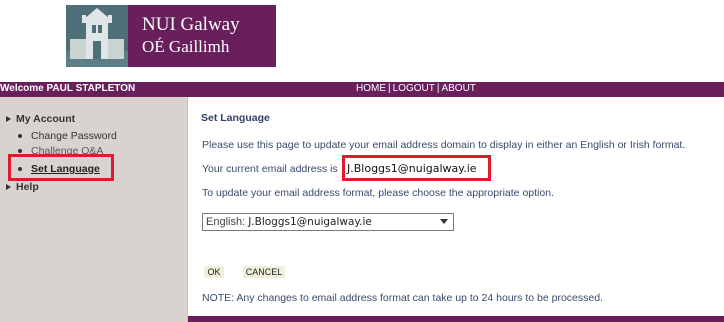 The height and width of the screenshot is (322, 724). I want to click on nav-about-link: ABOUT, so click(458, 88).